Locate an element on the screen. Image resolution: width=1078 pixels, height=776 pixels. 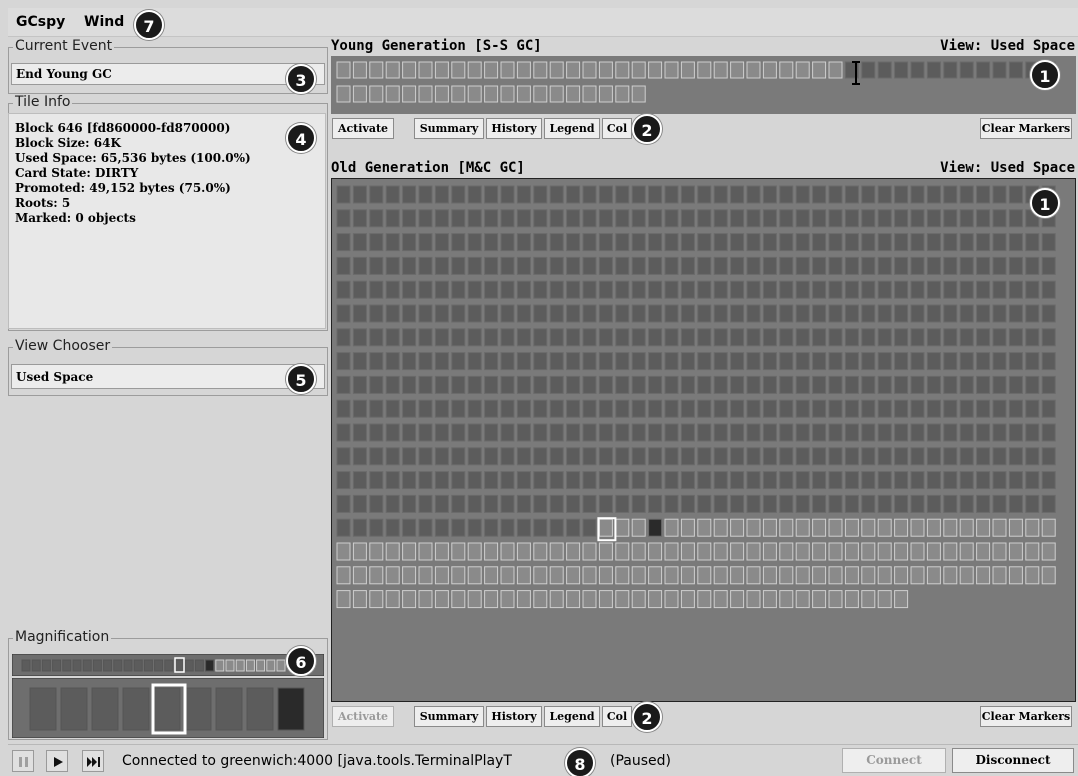
young-color-button: Col is located at coordinates (617, 128).